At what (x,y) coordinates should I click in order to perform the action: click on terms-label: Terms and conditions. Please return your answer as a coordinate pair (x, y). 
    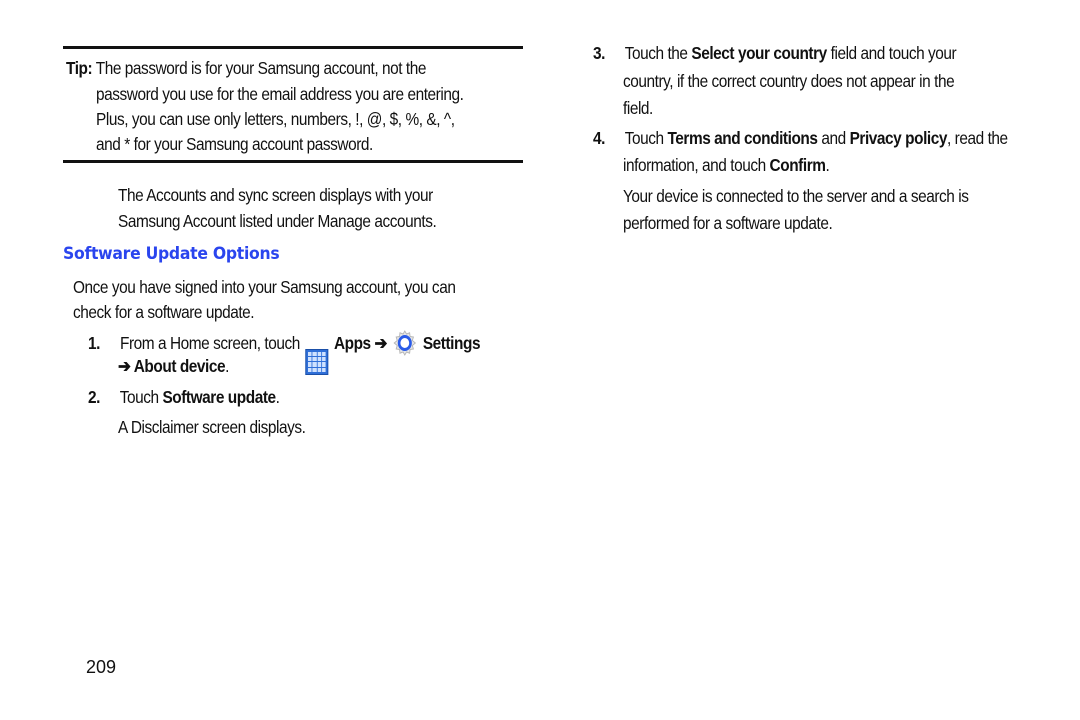
    Looking at the image, I should click on (742, 138).